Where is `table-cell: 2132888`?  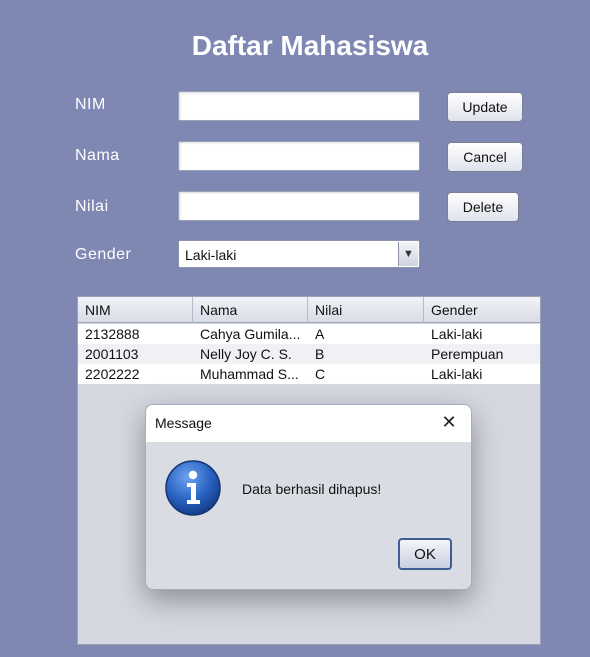
table-cell: 2132888 is located at coordinates (112, 334).